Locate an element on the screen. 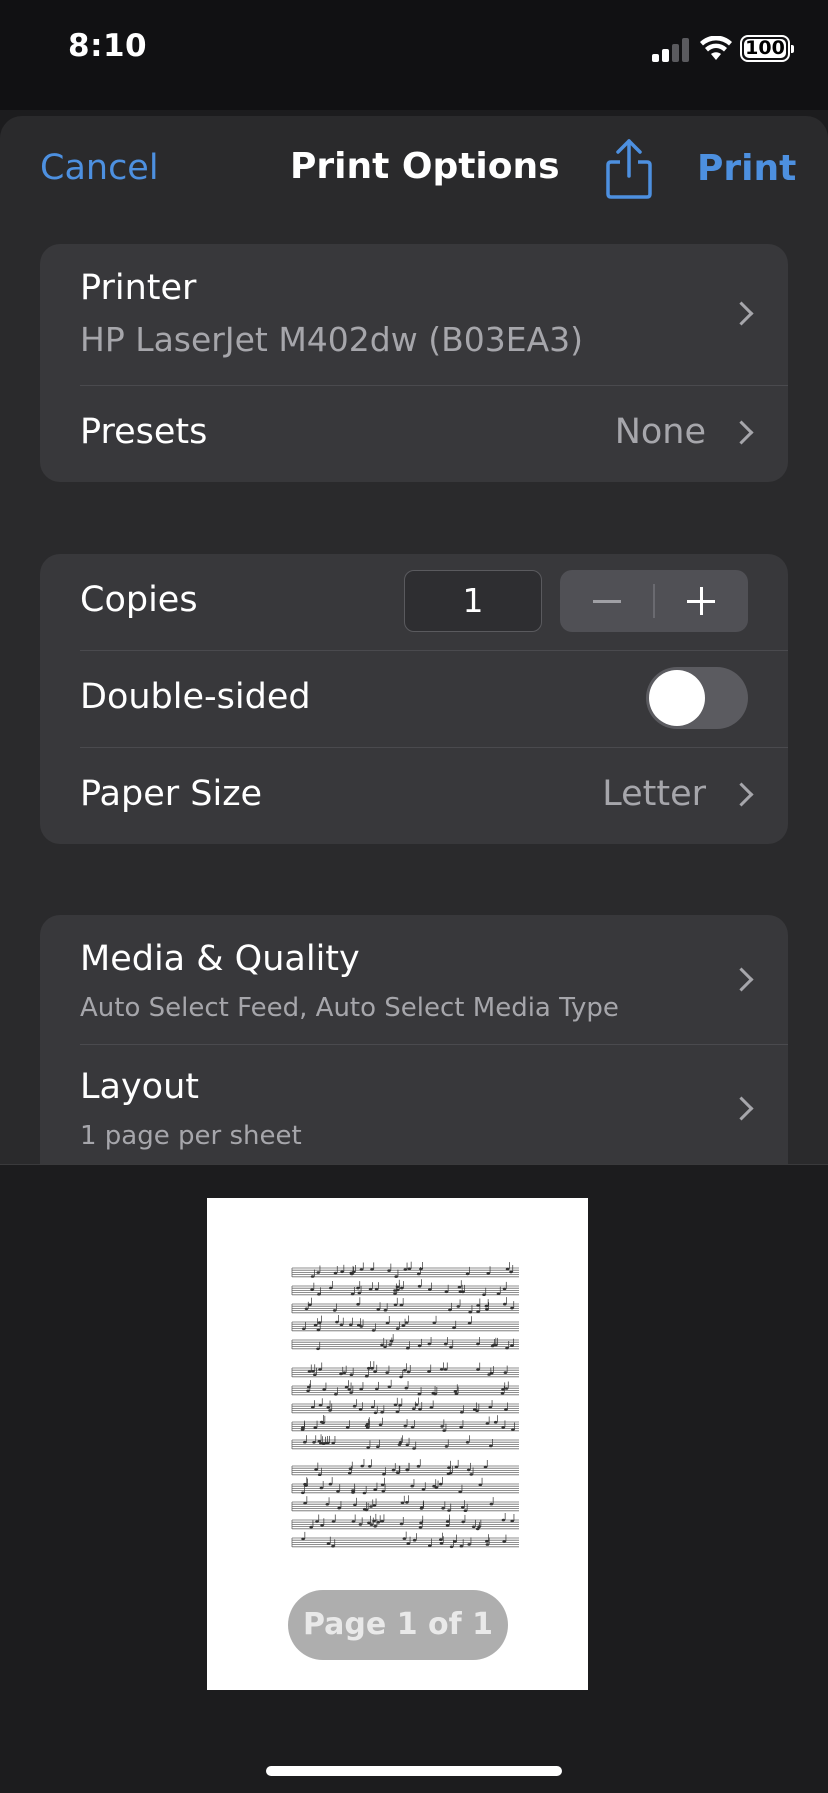 This screenshot has width=828, height=1793. layout-row: Layout 1 page per sheet is located at coordinates (414, 1104).